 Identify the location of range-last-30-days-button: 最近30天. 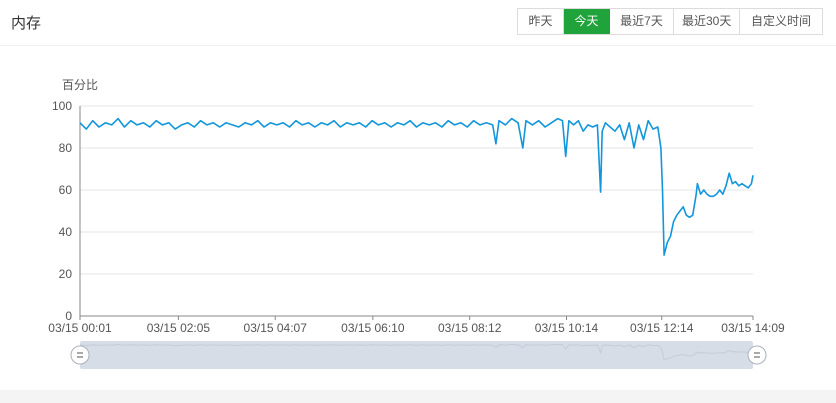
(707, 21).